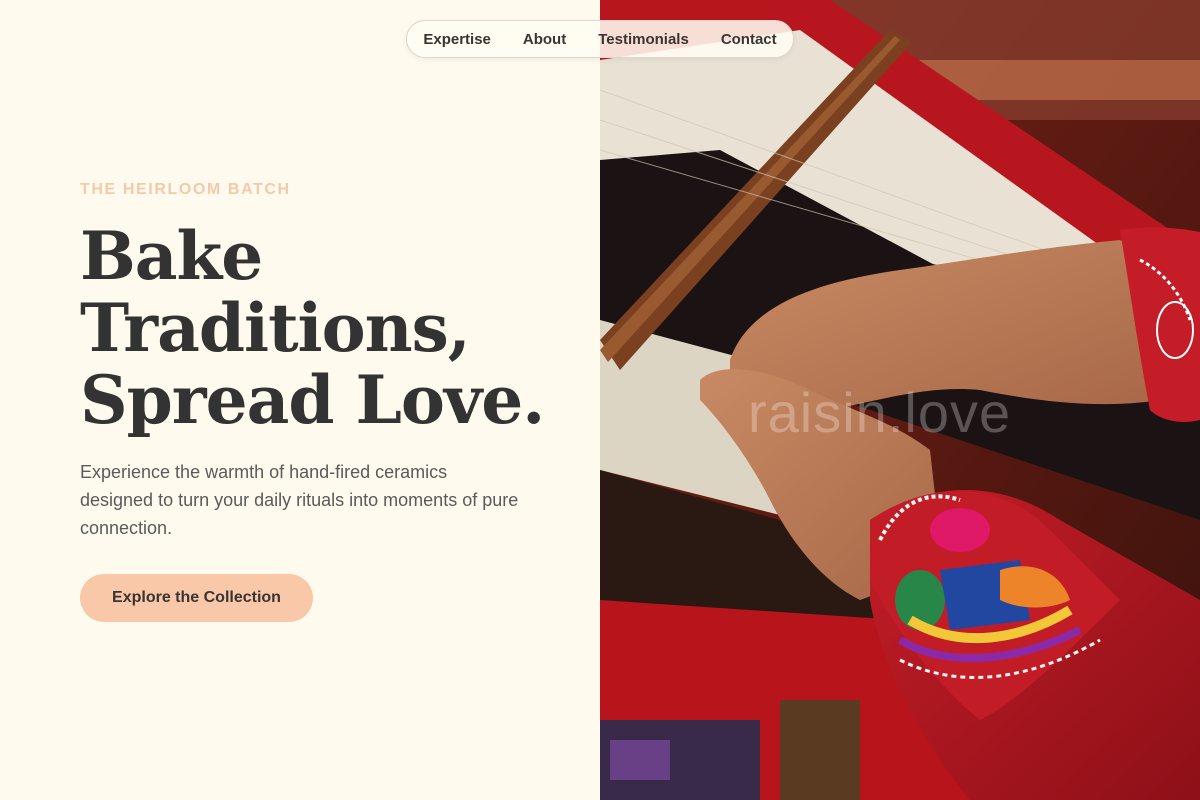 Image resolution: width=1200 pixels, height=800 pixels. I want to click on headline-line: Spread Love., so click(312, 400).